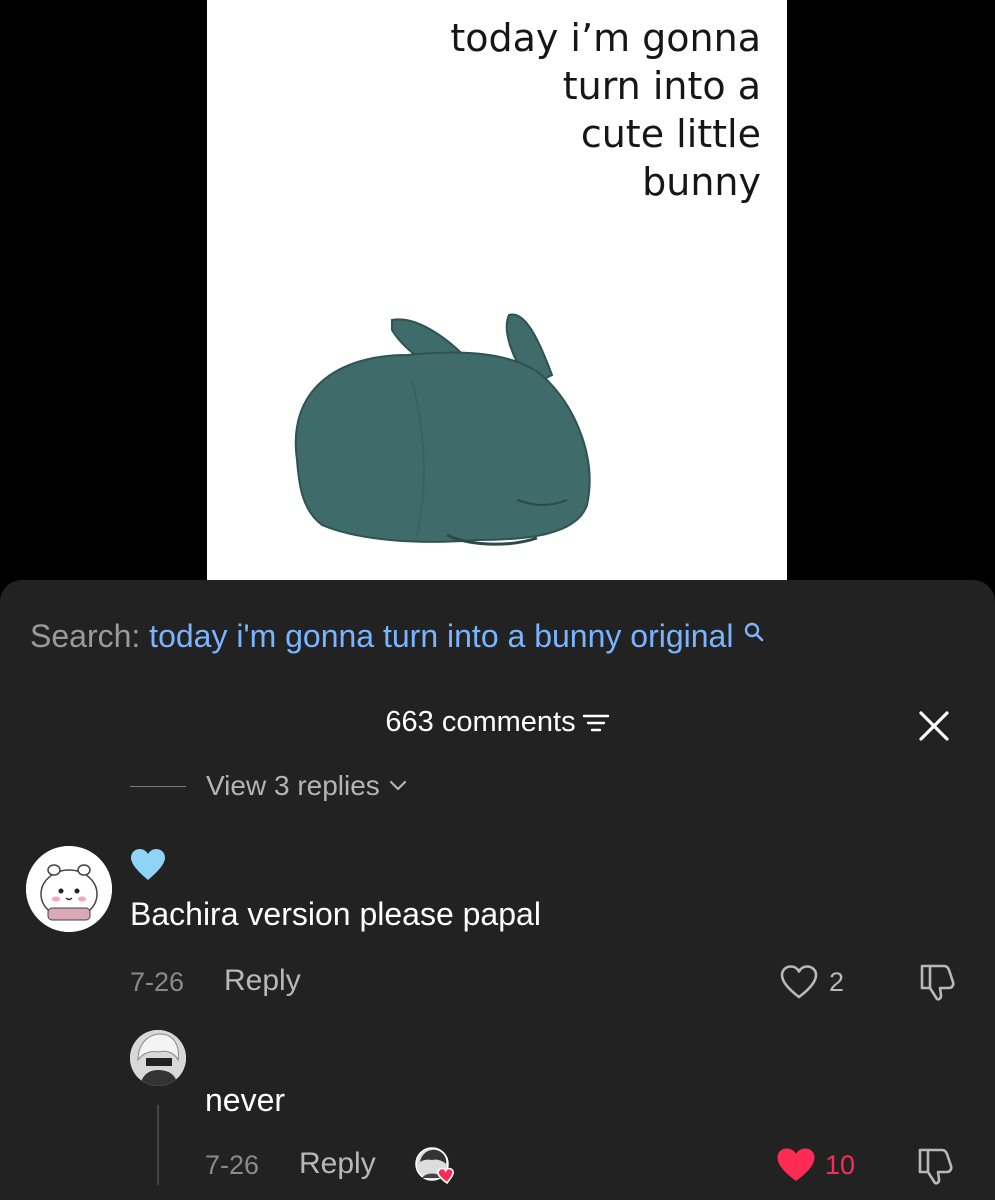  What do you see at coordinates (435, 1166) in the screenshot?
I see `liked-by-creator-icon` at bounding box center [435, 1166].